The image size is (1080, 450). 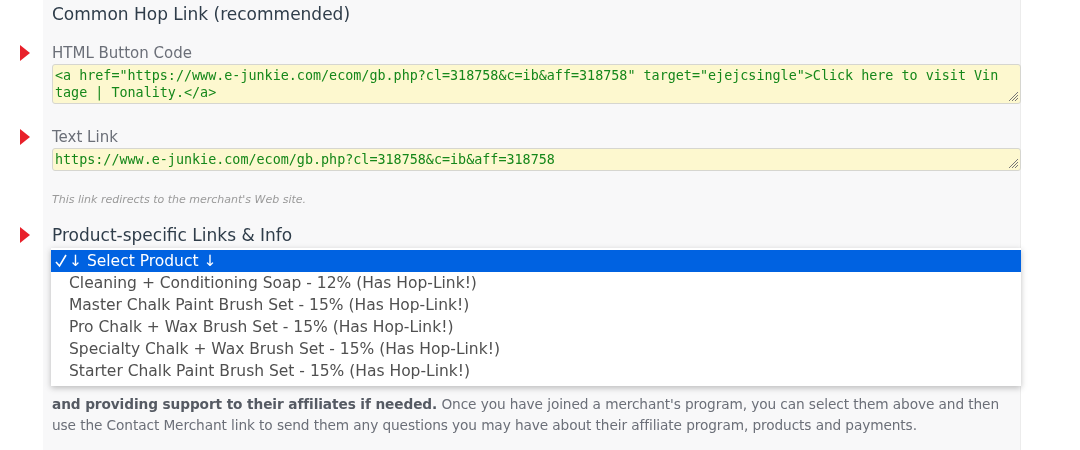 I want to click on section-heading: Common Hop Link (recommended), so click(x=202, y=15).